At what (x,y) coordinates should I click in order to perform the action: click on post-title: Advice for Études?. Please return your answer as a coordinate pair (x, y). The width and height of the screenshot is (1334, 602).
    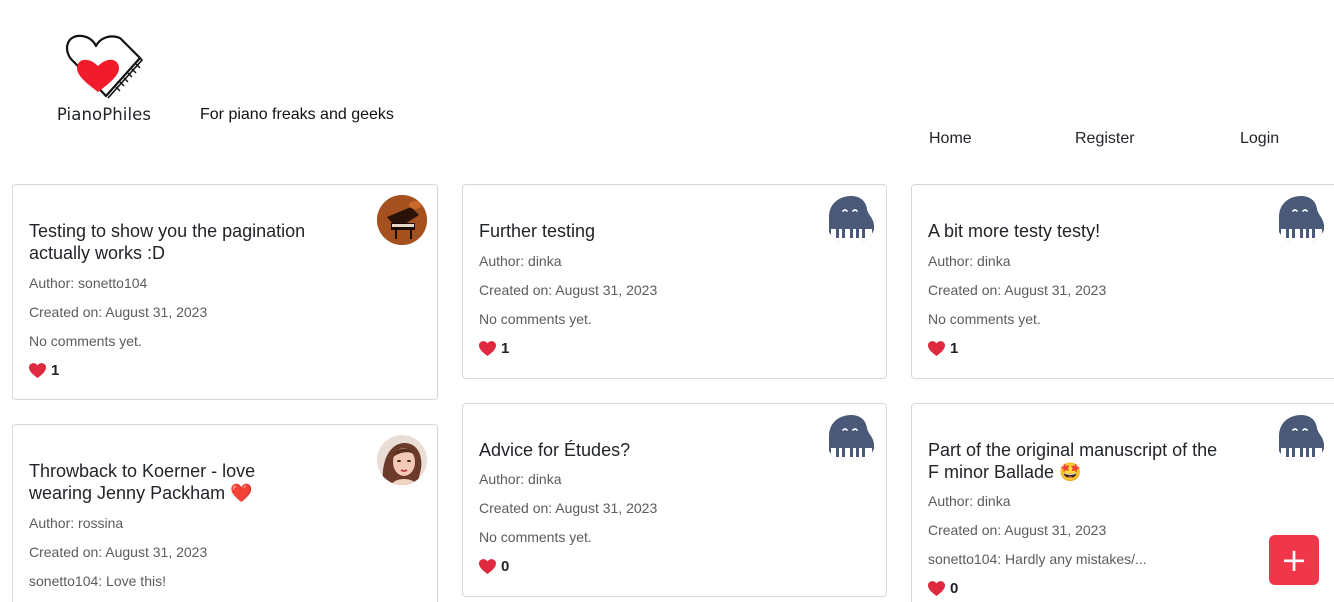
    Looking at the image, I should click on (629, 450).